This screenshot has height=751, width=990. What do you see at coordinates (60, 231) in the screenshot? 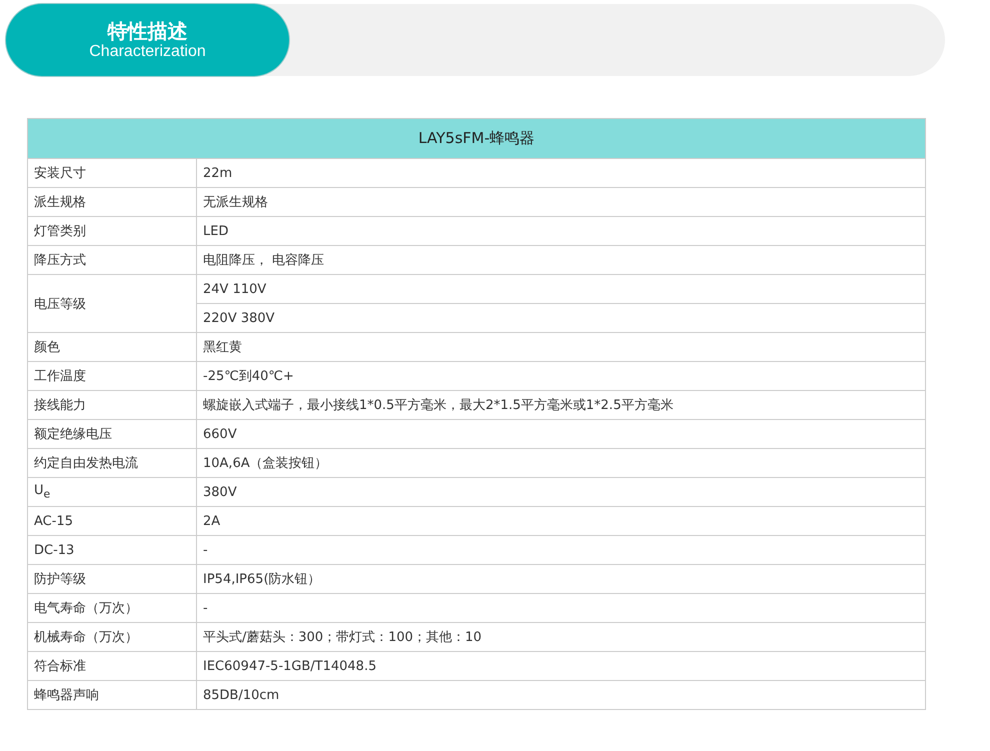
I see `spec-label: 灯管类别` at bounding box center [60, 231].